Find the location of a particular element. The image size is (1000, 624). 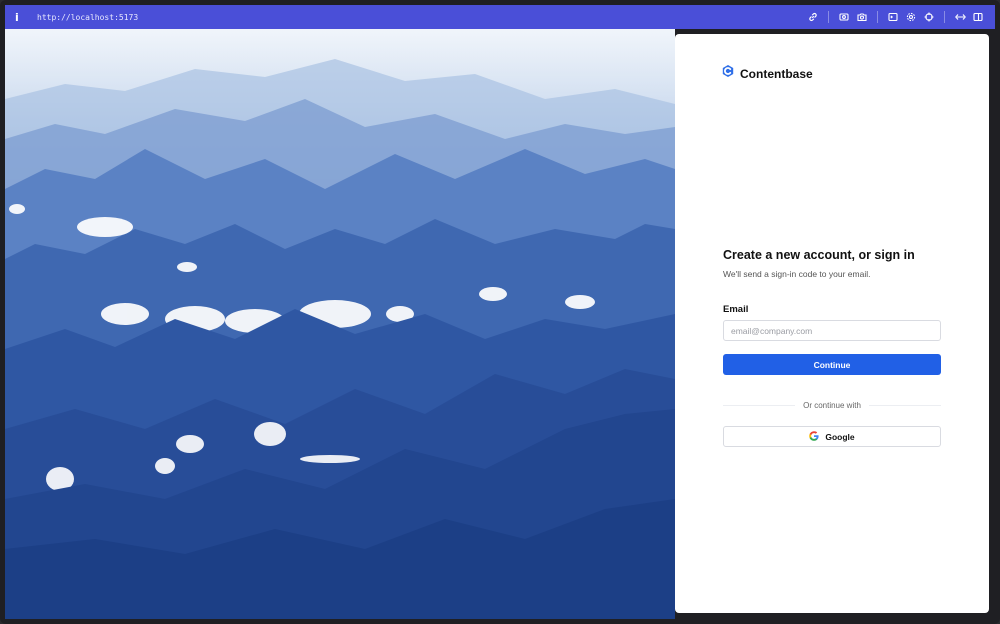

camera-icon is located at coordinates (862, 17).